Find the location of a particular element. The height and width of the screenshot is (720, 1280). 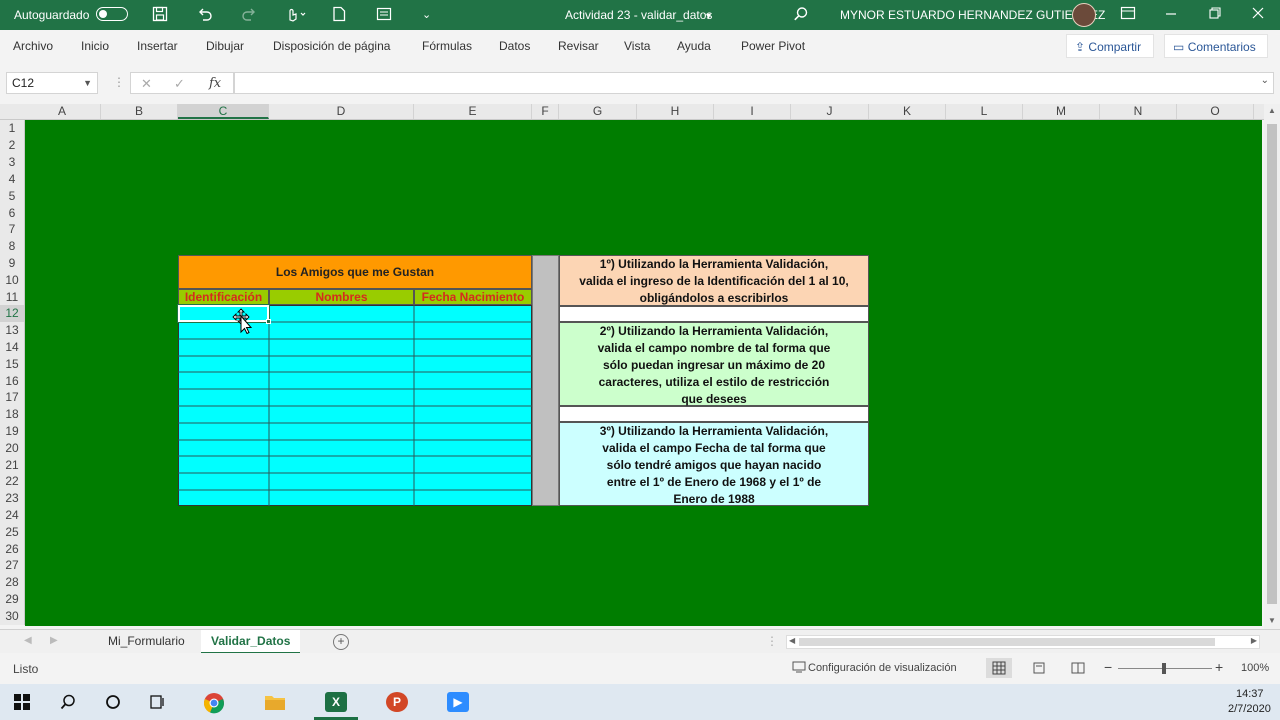

cancel-icon: ✕ is located at coordinates (146, 84).